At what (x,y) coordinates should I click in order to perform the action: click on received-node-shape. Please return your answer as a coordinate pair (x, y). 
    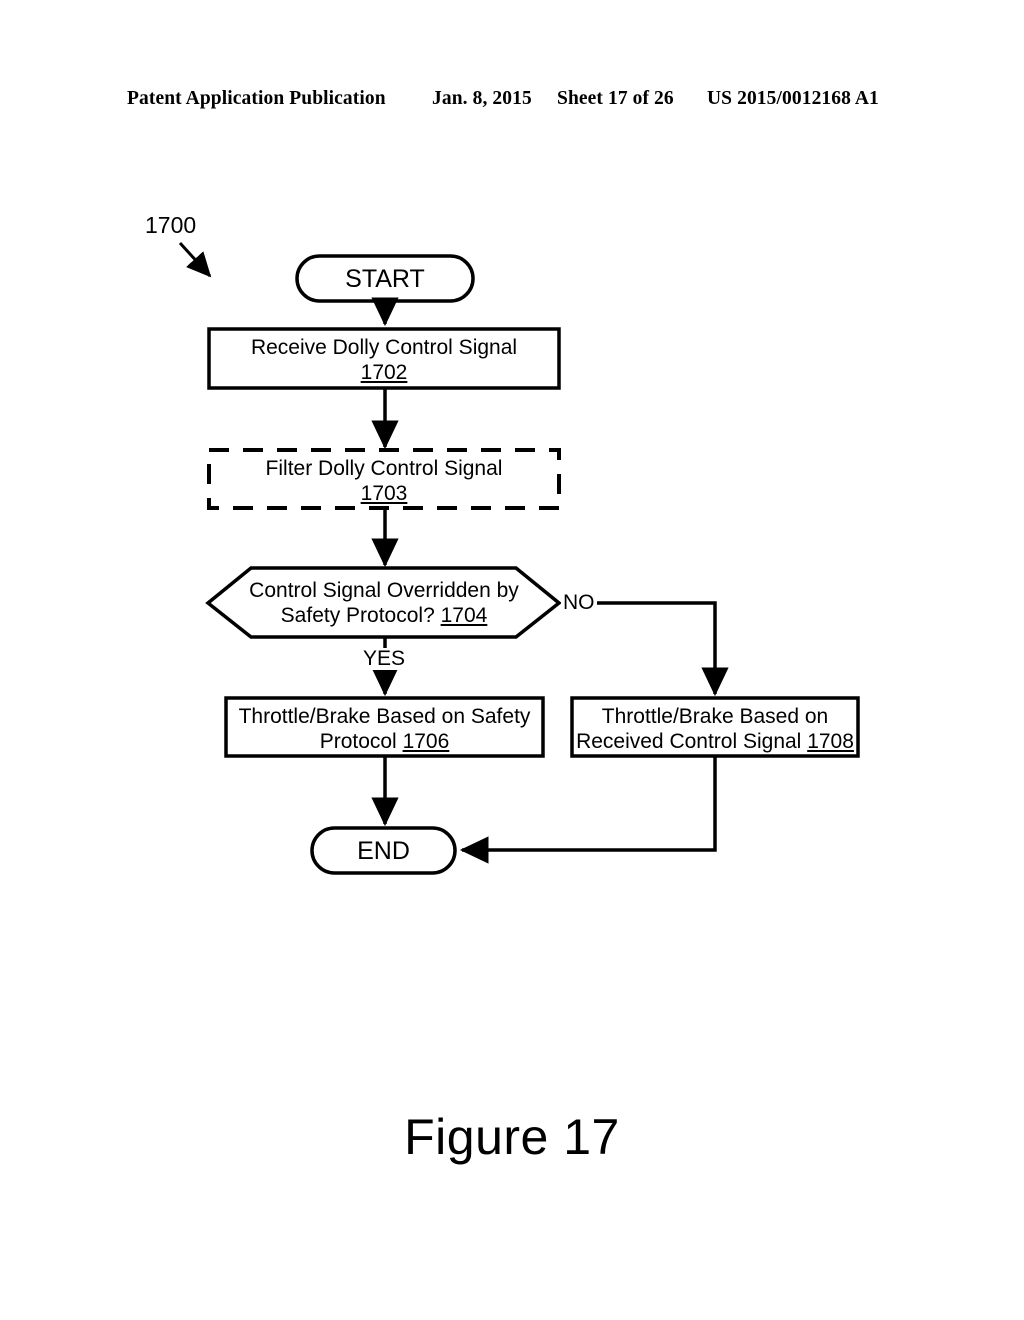
    Looking at the image, I should click on (715, 727).